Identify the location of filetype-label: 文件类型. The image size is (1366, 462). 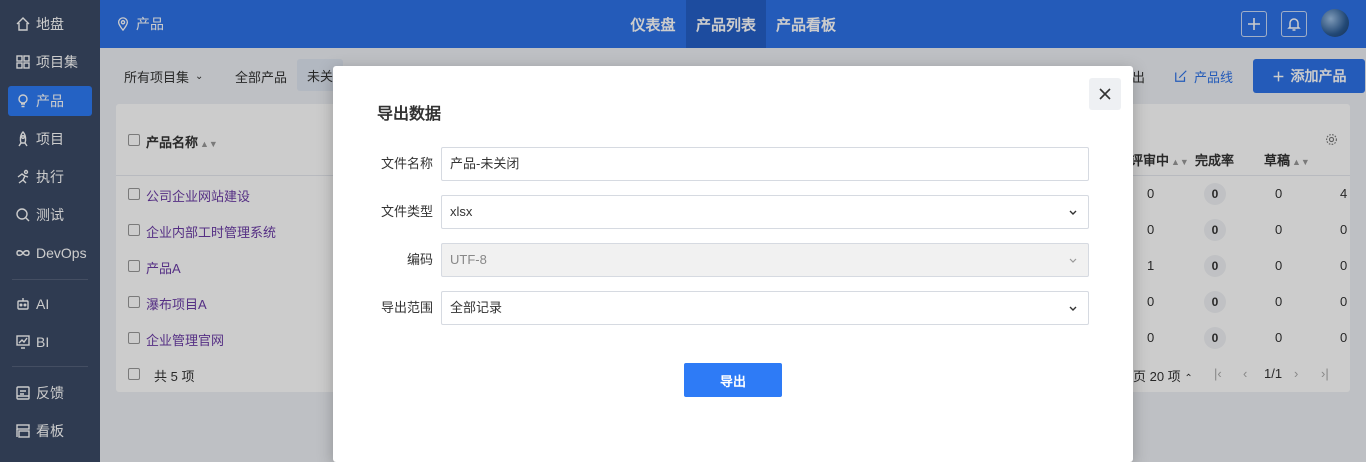
(406, 211).